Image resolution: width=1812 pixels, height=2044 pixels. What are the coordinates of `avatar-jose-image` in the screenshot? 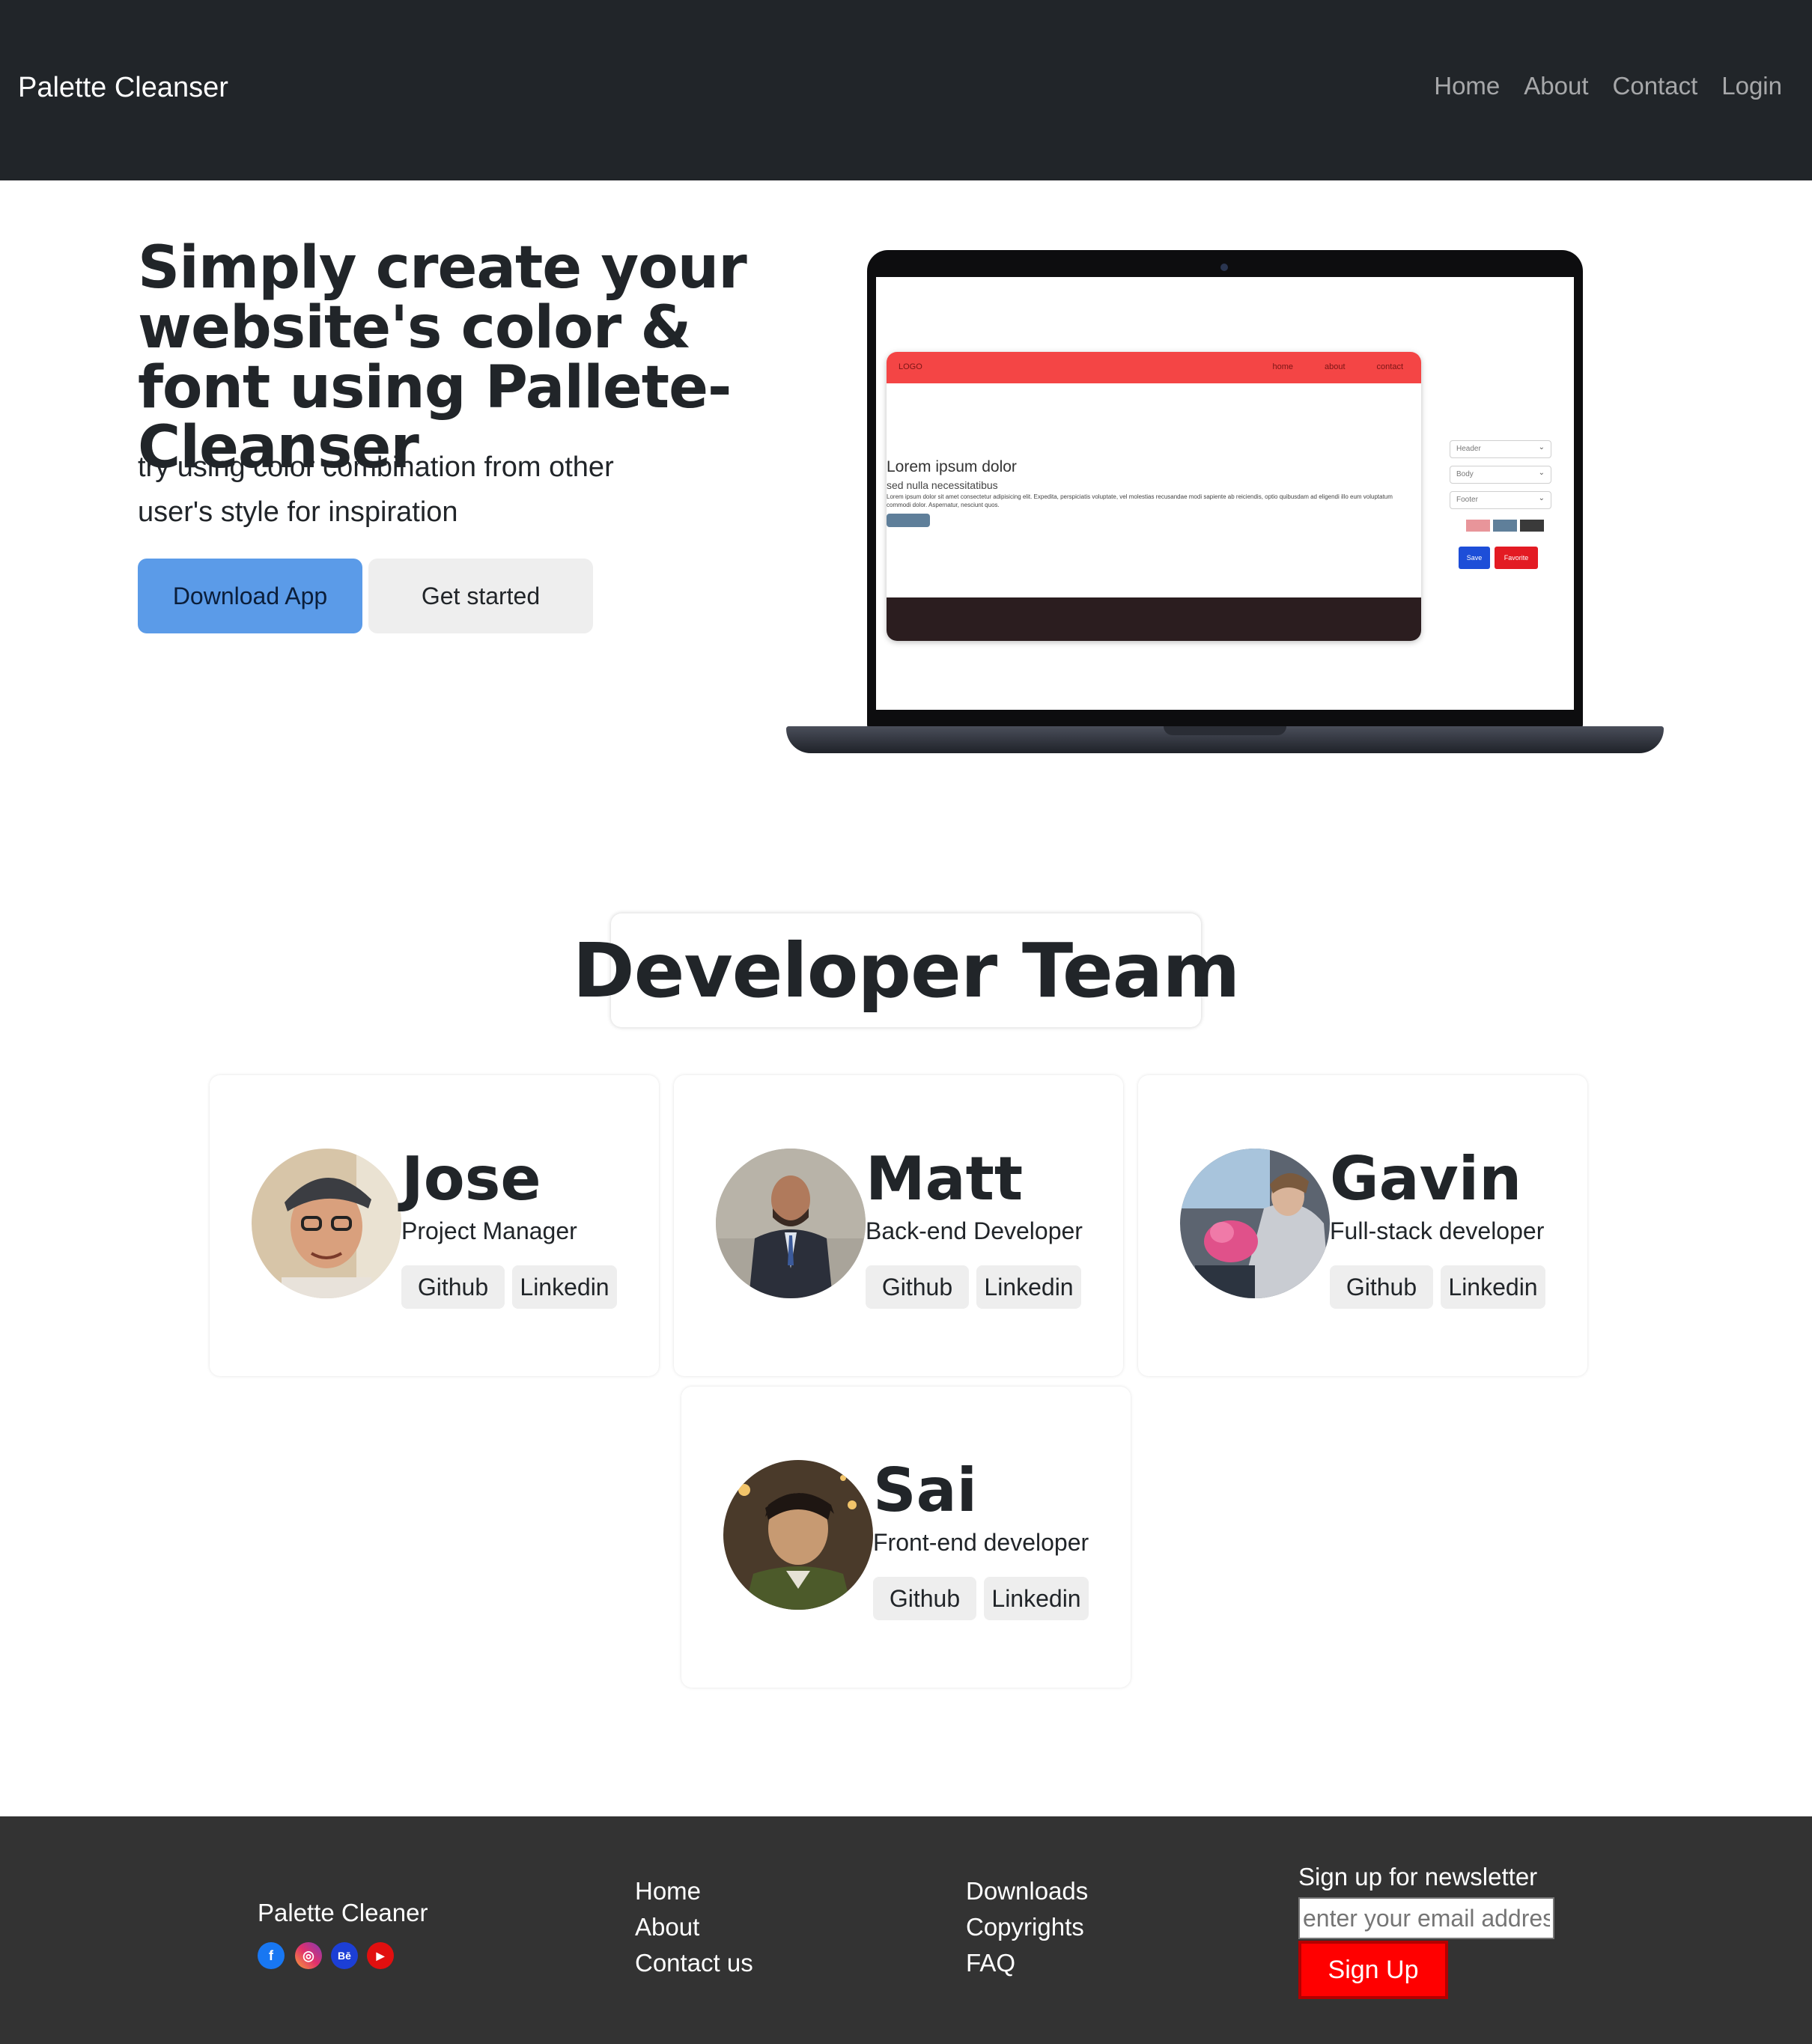 It's located at (326, 1223).